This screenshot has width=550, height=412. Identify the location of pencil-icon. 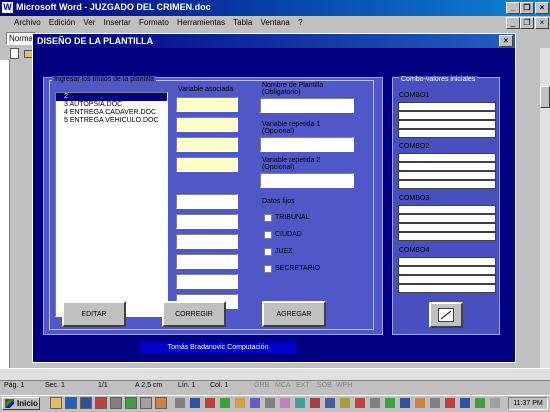
(446, 315).